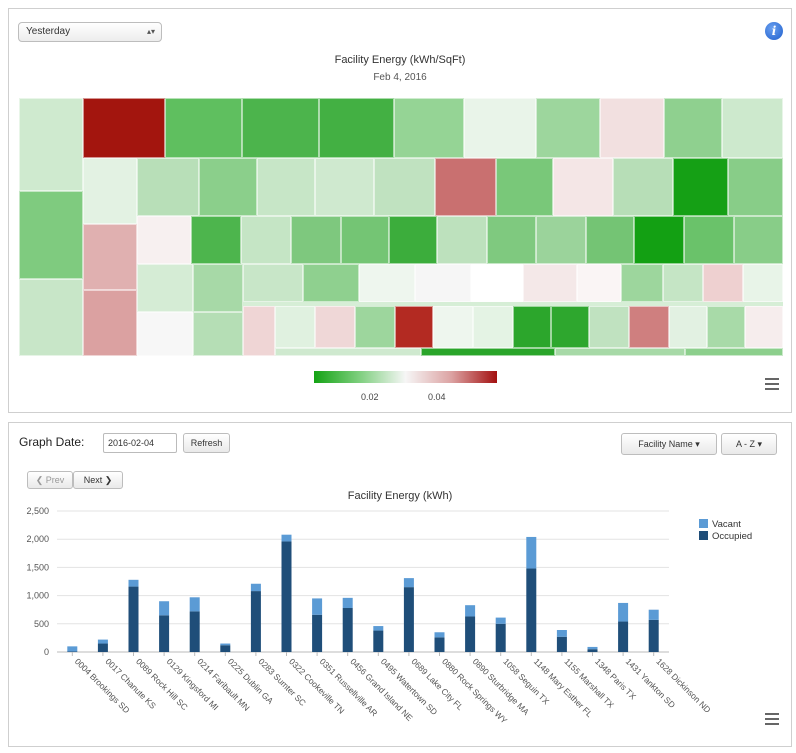  I want to click on legend-item-label: Vacant, so click(726, 524).